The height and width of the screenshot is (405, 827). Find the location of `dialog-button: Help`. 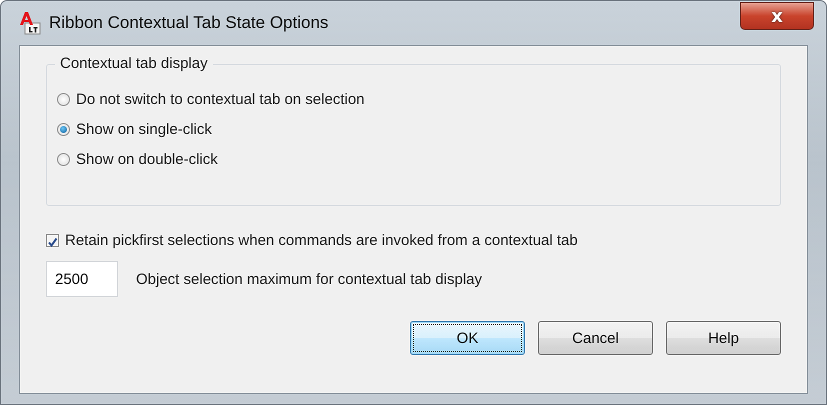

dialog-button: Help is located at coordinates (723, 338).